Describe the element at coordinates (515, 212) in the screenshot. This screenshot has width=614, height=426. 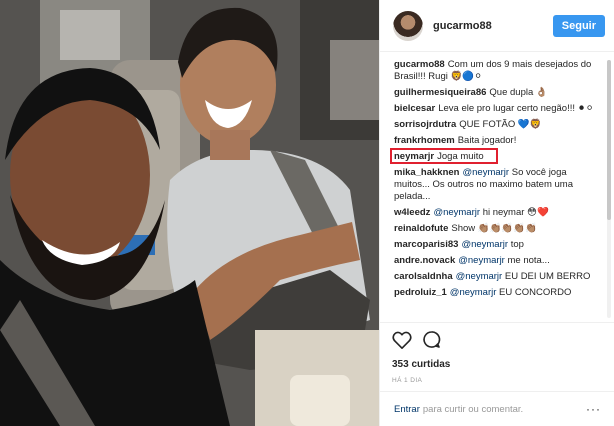
I see `comment-text: hi neymar 😳❤️` at that location.